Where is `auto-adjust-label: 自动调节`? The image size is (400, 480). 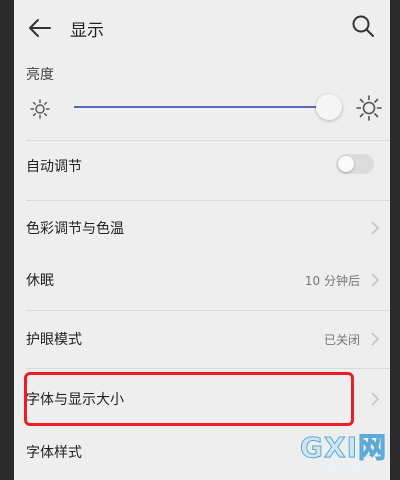 auto-adjust-label: 自动调节 is located at coordinates (54, 167).